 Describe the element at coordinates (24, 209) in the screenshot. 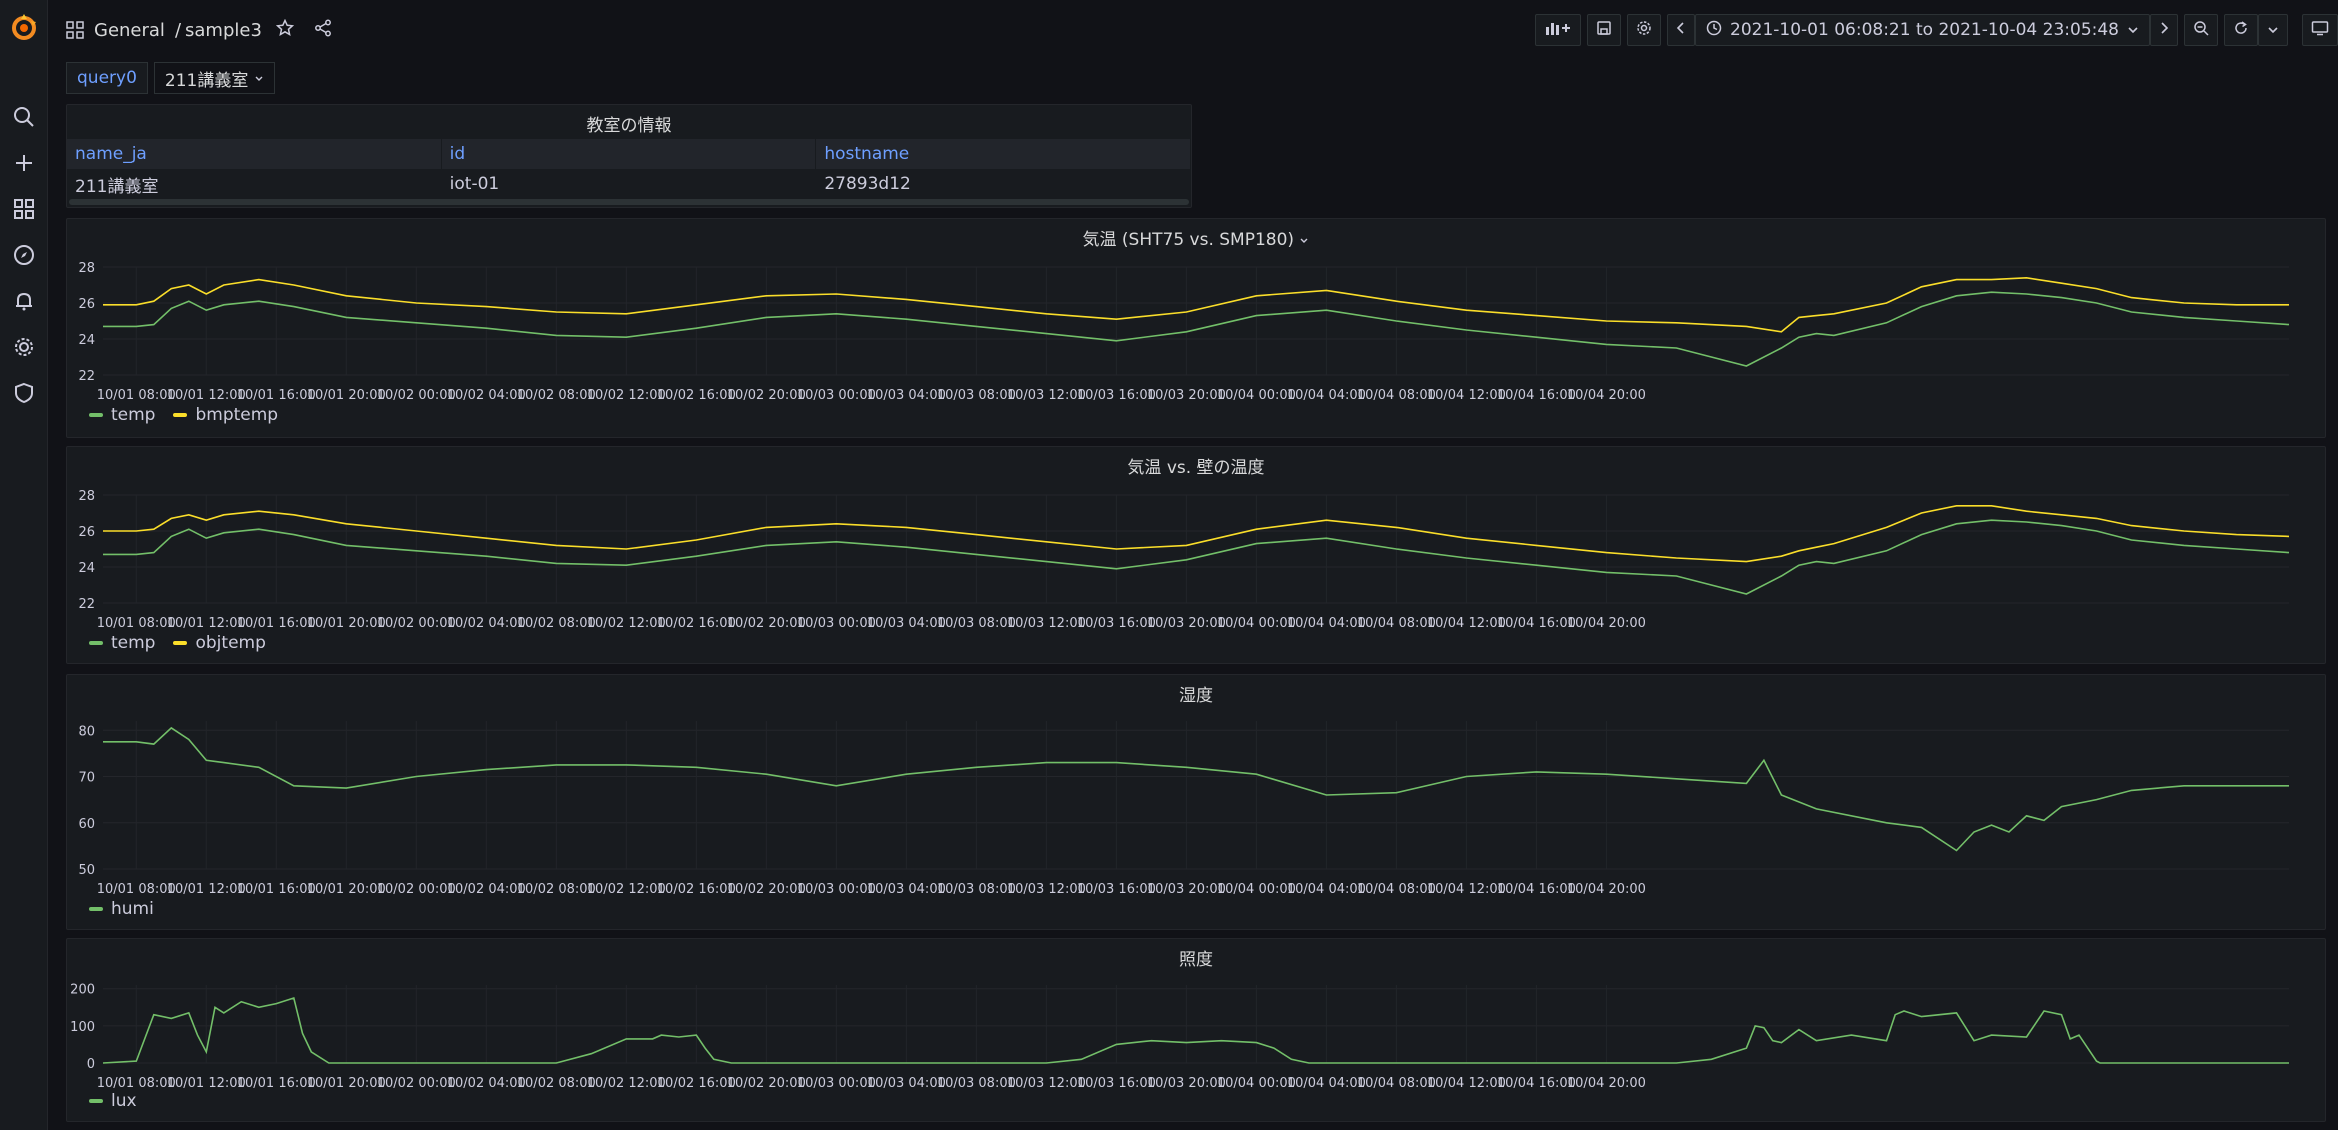

I see `dashboards-icon` at that location.